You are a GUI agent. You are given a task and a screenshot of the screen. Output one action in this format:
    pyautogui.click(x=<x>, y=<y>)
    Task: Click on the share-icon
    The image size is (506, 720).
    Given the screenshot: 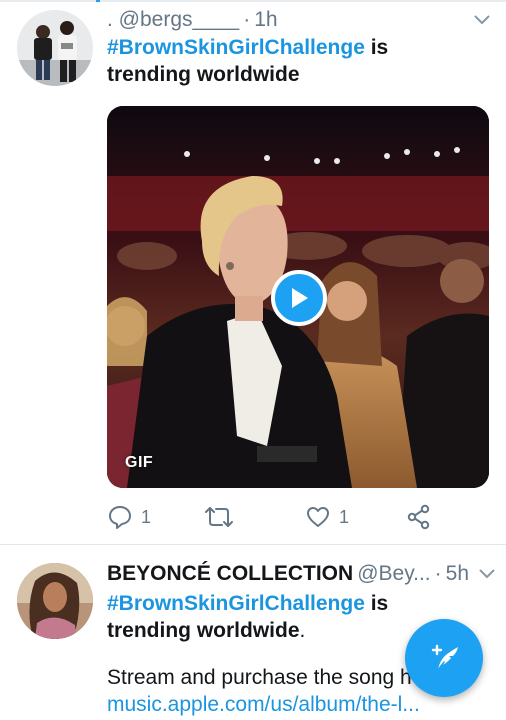 What is the action you would take?
    pyautogui.click(x=418, y=517)
    